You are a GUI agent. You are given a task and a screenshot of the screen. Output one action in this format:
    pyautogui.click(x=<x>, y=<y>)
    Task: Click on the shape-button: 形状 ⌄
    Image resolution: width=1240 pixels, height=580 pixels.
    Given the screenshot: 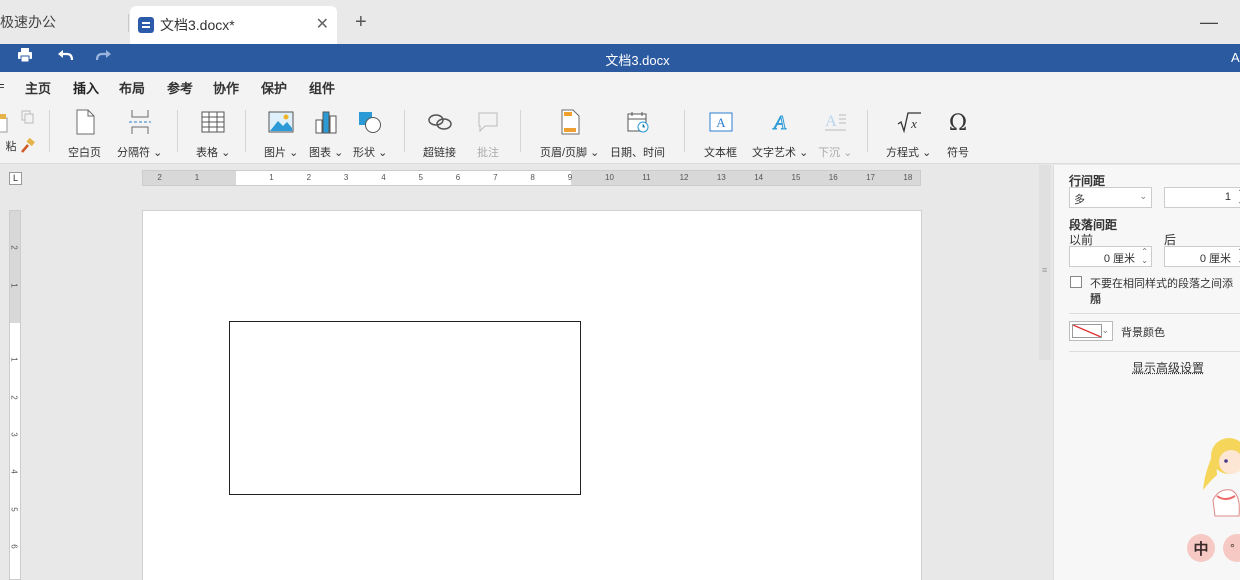 What is the action you would take?
    pyautogui.click(x=370, y=134)
    